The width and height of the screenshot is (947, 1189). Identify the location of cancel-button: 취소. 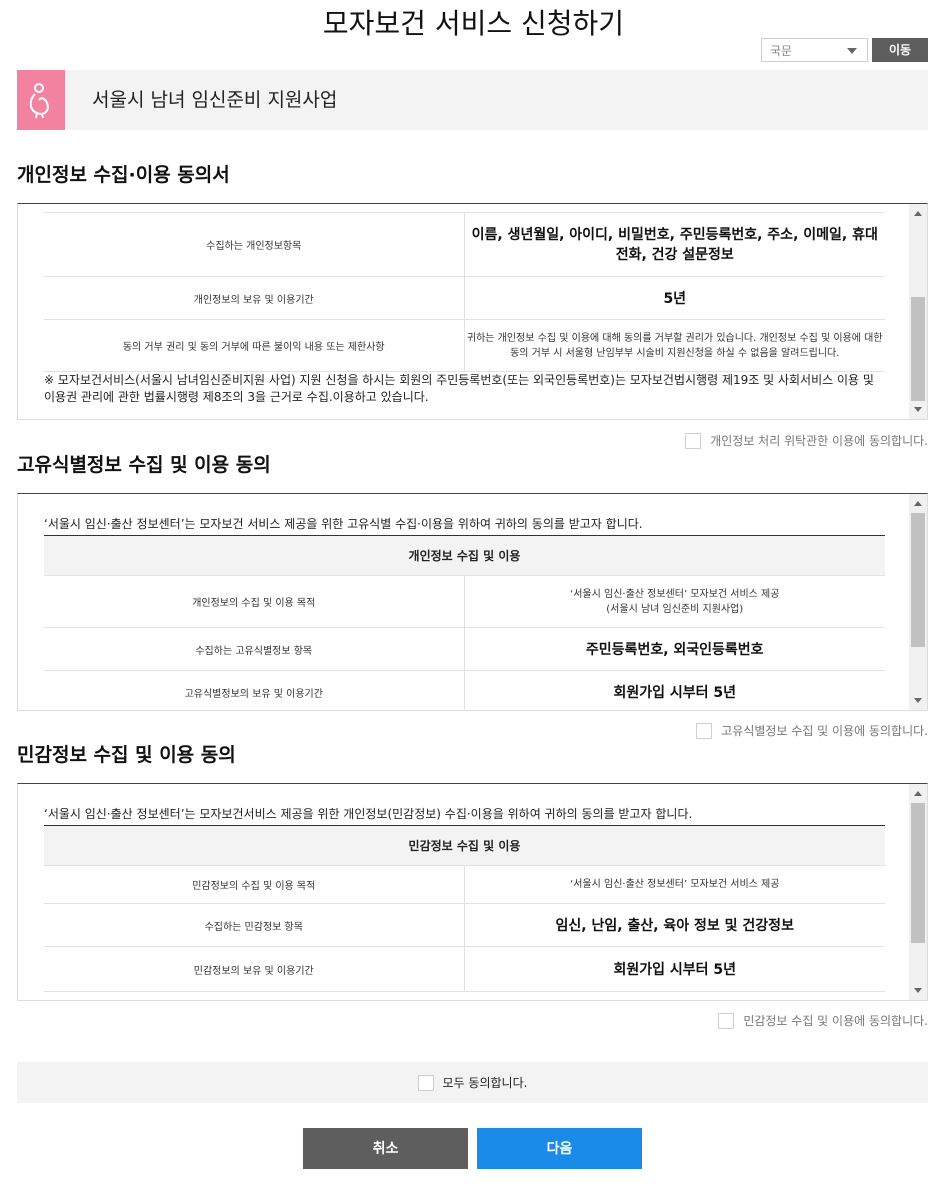
(385, 1148).